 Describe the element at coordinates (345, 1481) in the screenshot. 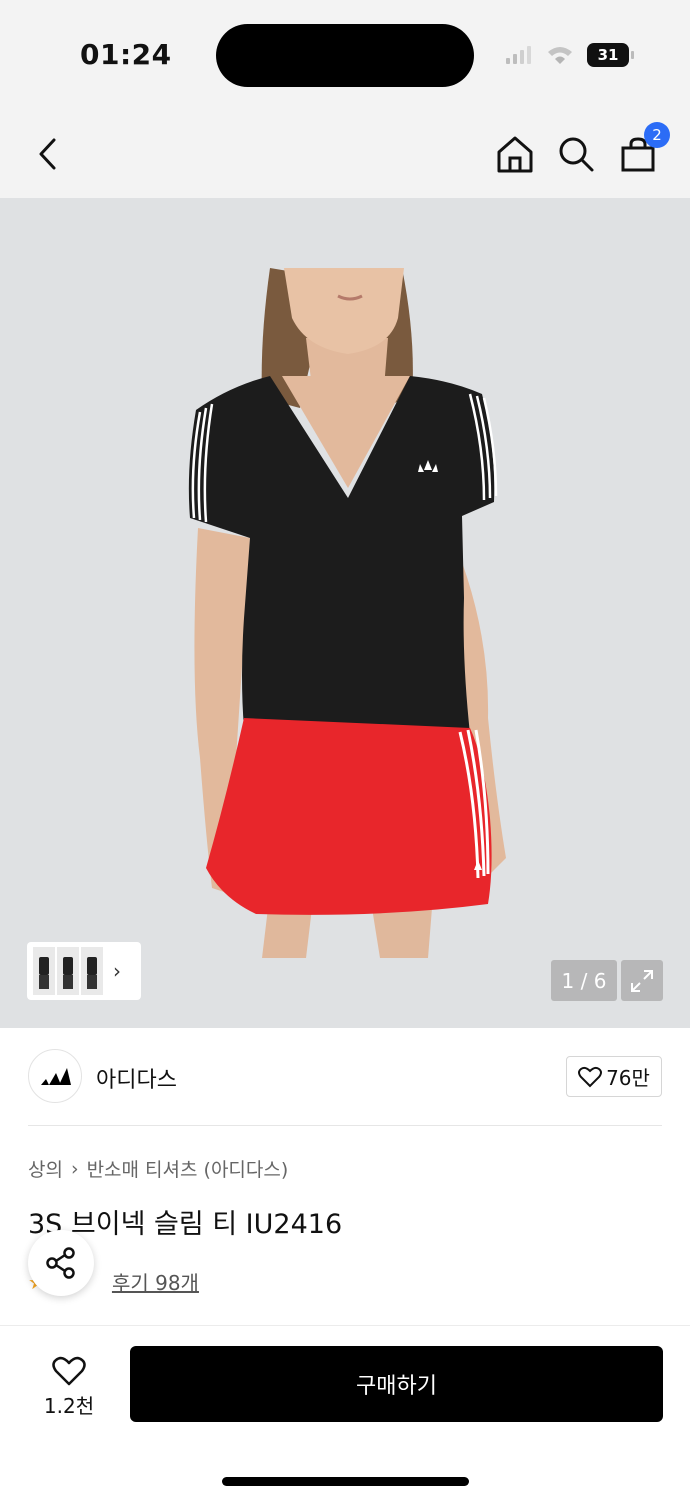

I see `home-indicator` at that location.